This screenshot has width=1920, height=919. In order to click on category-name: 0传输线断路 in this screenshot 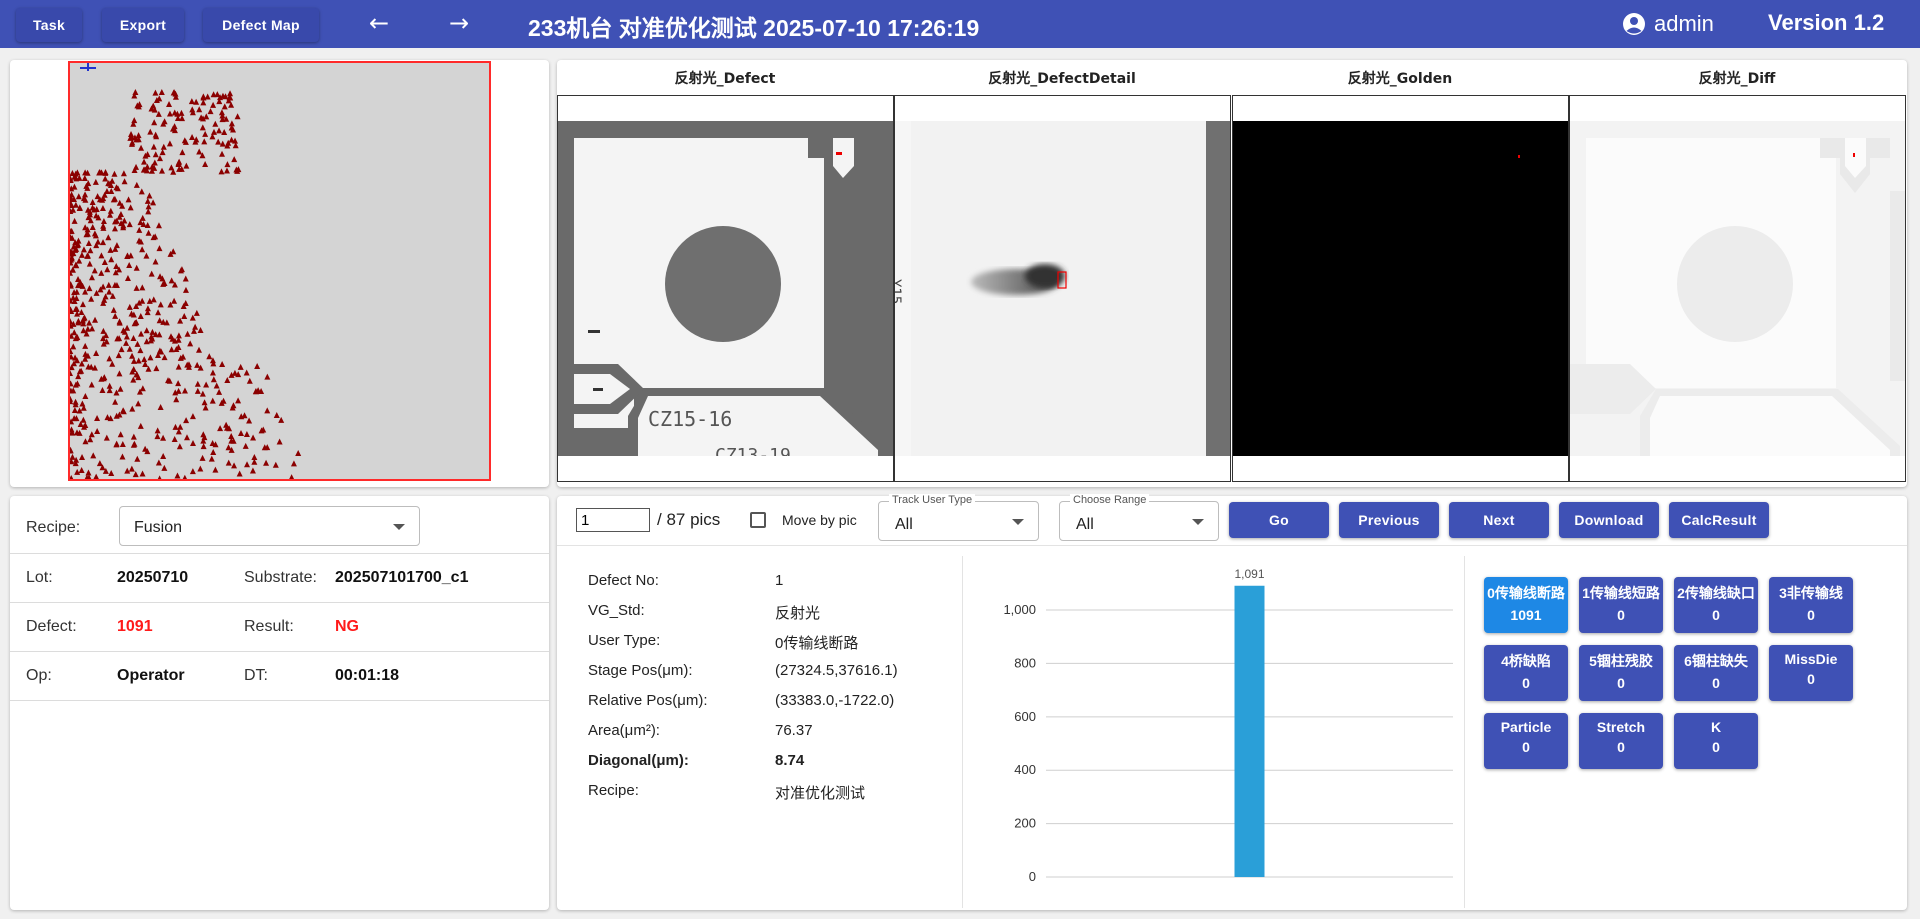, I will do `click(1526, 593)`.